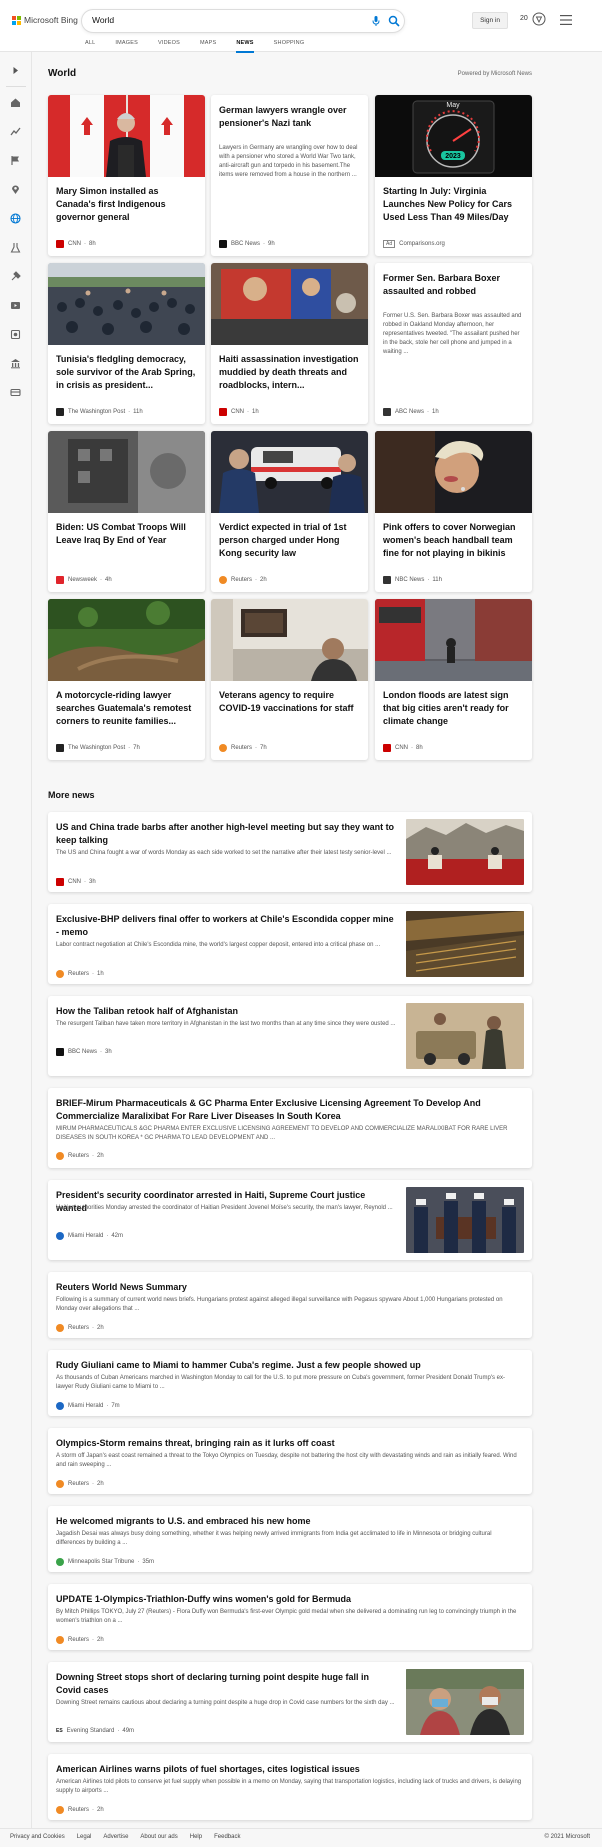 The width and height of the screenshot is (602, 1847). I want to click on source-name: CNN, so click(237, 412).